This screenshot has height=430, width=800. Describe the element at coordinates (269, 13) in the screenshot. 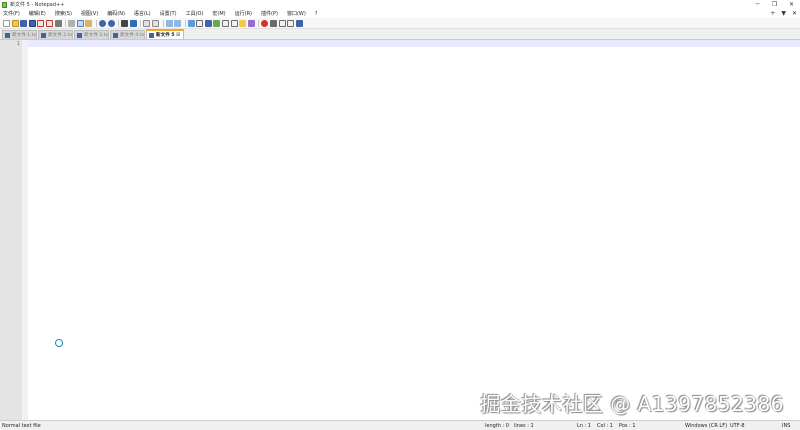

I see `menu-plugins: 插件(P)` at that location.